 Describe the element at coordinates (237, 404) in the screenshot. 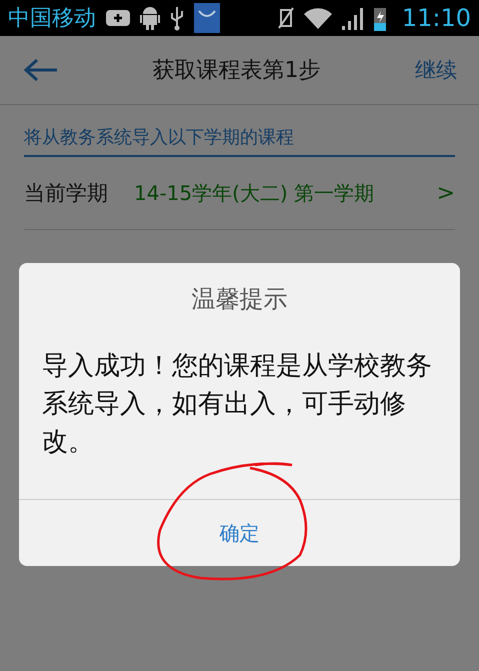

I see `dialog-message: 导入成功！您的课程是从学校教务系统导入，如有出入，可手动修改。` at that location.